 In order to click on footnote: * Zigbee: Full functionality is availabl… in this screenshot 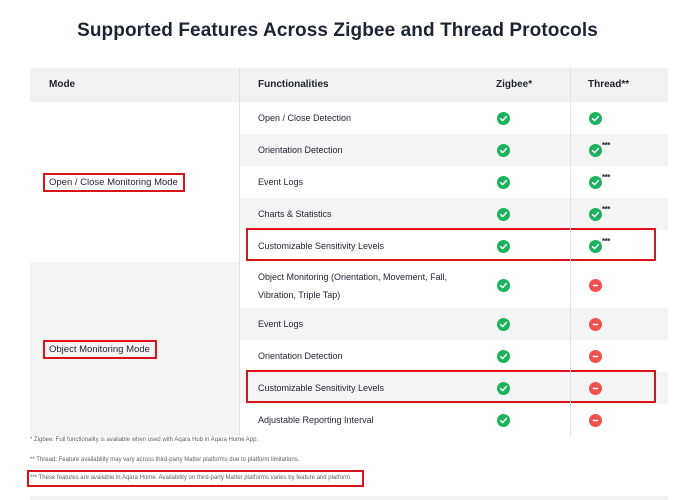, I will do `click(144, 440)`.